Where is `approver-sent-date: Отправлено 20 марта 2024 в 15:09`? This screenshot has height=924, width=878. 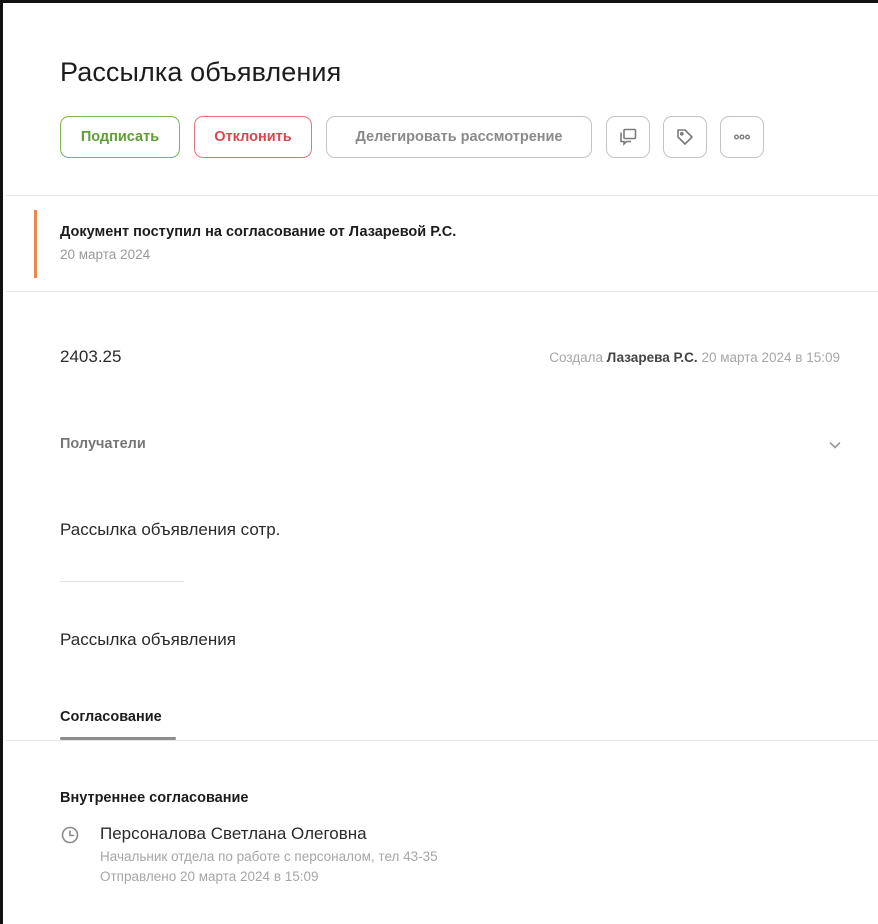
approver-sent-date: Отправлено 20 марта 2024 в 15:09 is located at coordinates (209, 876).